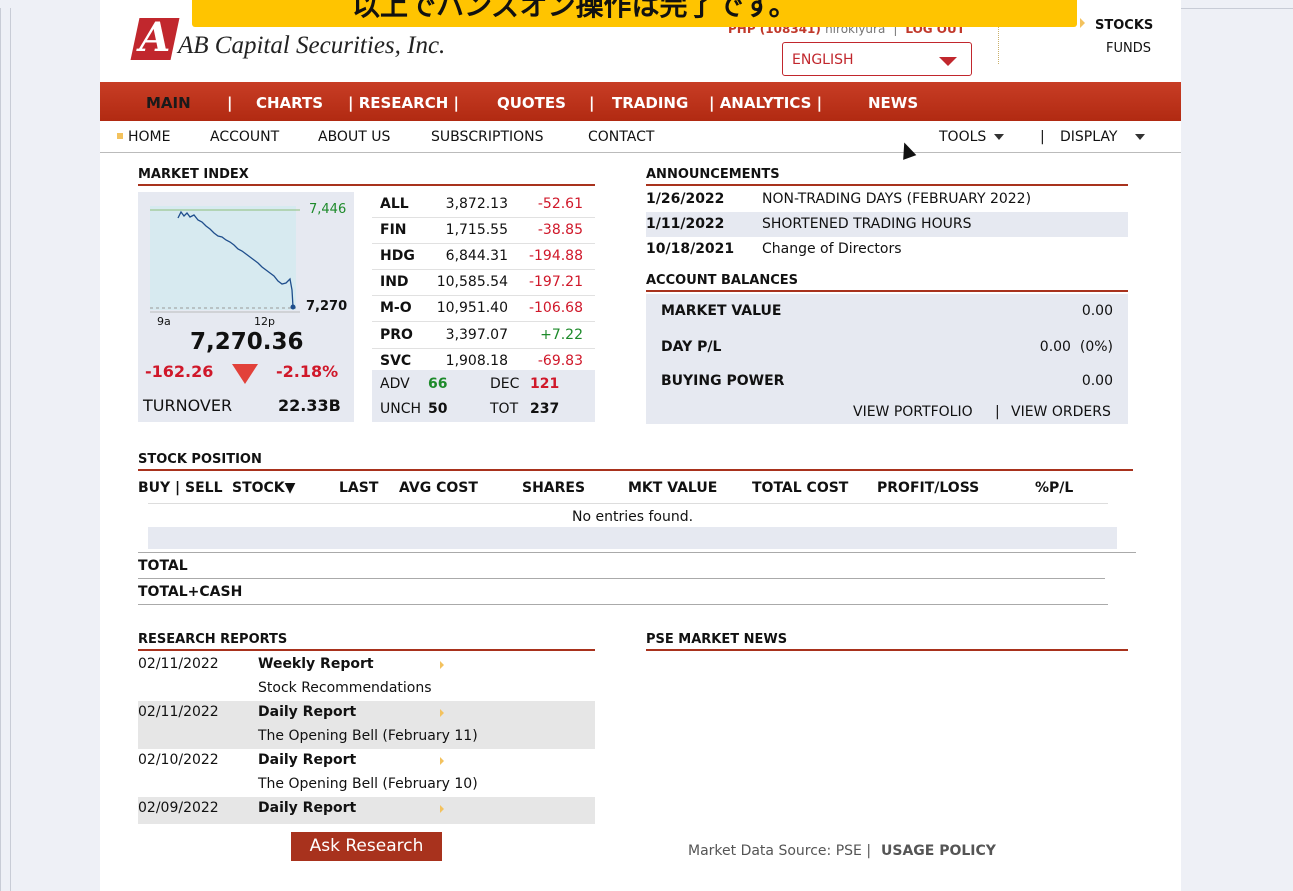 This screenshot has height=891, width=1293. I want to click on col-stock: STOCK▼, so click(263, 488).